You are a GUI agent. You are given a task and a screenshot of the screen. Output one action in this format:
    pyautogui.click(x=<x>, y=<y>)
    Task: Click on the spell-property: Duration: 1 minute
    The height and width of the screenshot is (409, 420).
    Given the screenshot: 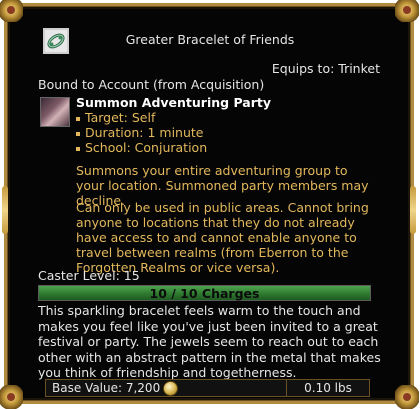 What is the action you would take?
    pyautogui.click(x=141, y=132)
    